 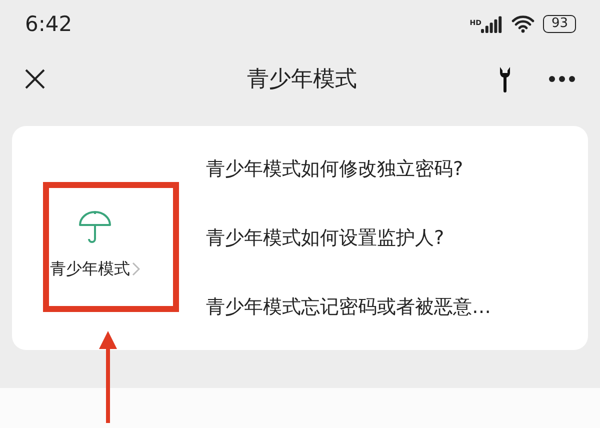 I want to click on close-icon, so click(x=35, y=79).